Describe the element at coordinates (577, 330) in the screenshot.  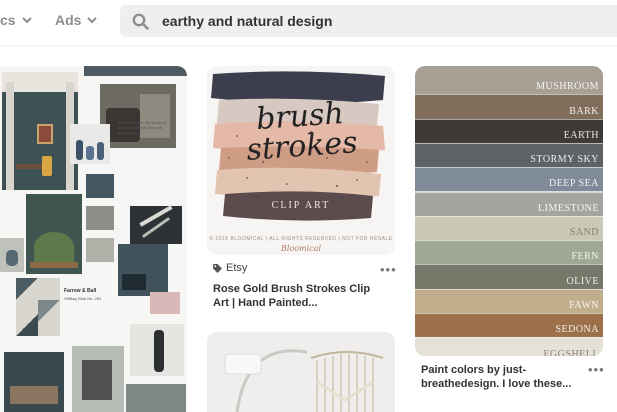
I see `paint-swatch-label: SEDONA` at that location.